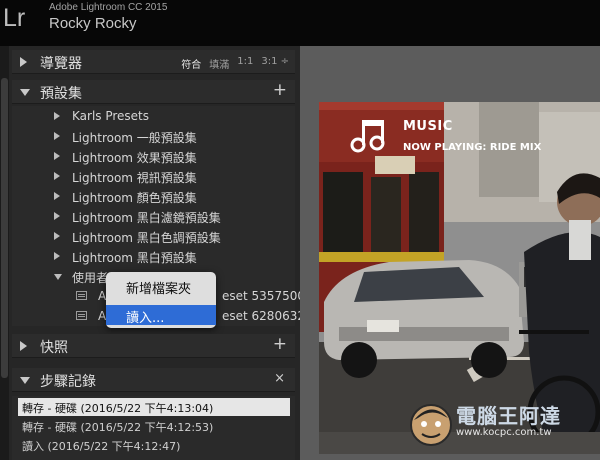 The height and width of the screenshot is (460, 600). I want to click on navigator-header: 導覽器 符合 填滿 1:1 3:1 ÷, so click(153, 62).